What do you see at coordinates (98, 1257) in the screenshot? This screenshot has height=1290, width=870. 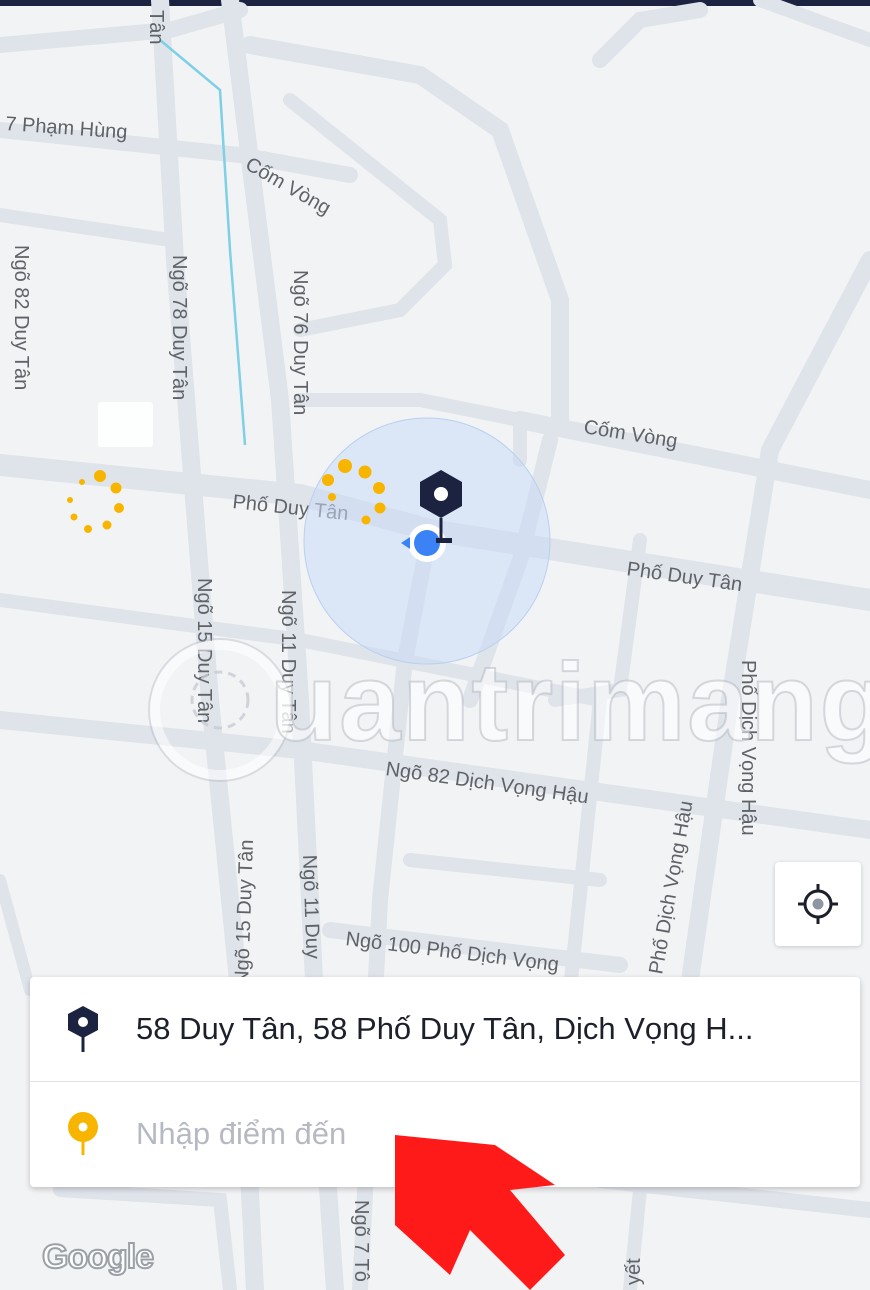 I see `google-logo: Google` at bounding box center [98, 1257].